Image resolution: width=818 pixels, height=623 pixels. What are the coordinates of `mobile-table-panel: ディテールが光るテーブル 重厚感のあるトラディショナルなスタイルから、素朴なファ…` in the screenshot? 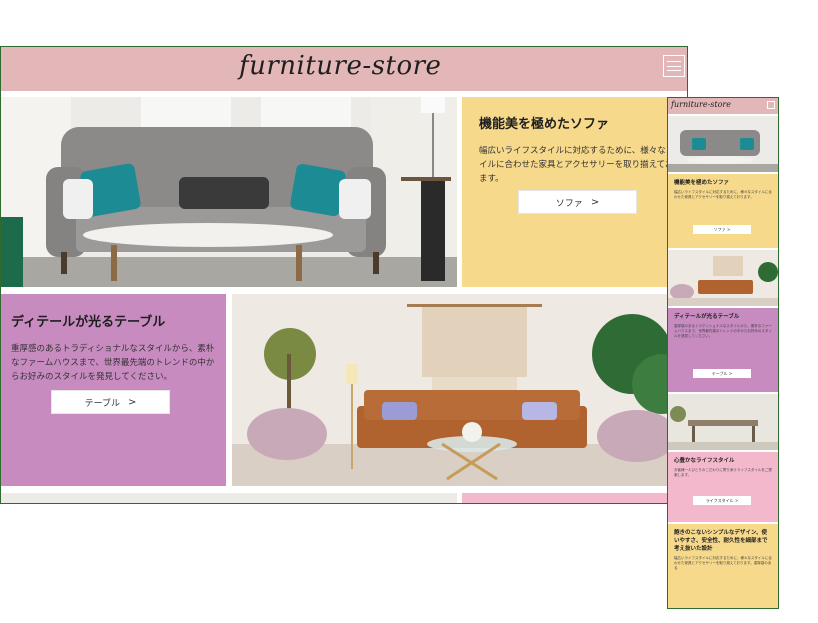 It's located at (723, 350).